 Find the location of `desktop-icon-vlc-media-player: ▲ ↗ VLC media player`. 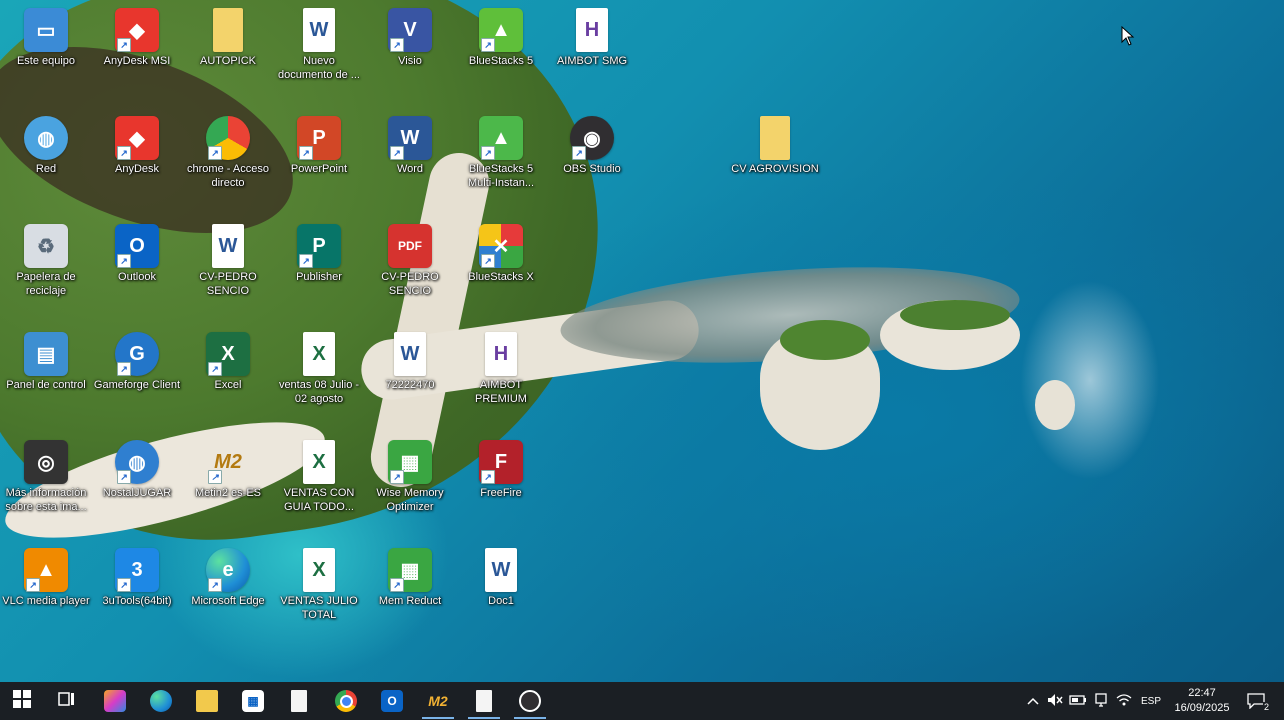

desktop-icon-vlc-media-player: ▲ ↗ VLC media player is located at coordinates (46, 578).